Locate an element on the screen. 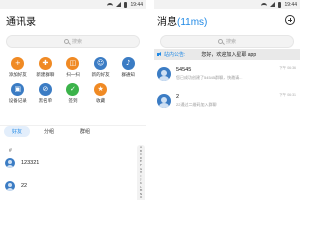 The height and width of the screenshot is (240, 320). page-title: 消息(11ms) is located at coordinates (182, 20).